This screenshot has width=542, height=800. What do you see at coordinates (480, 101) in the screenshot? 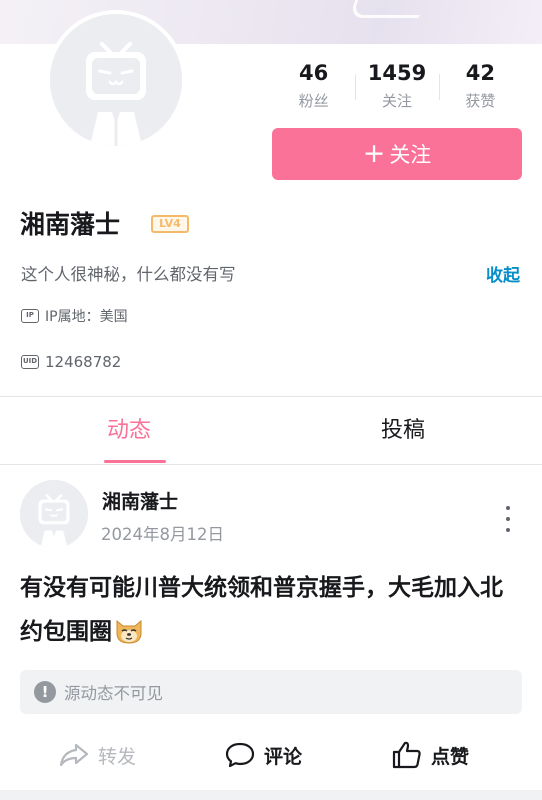
I see `stat-label: 获赞` at bounding box center [480, 101].